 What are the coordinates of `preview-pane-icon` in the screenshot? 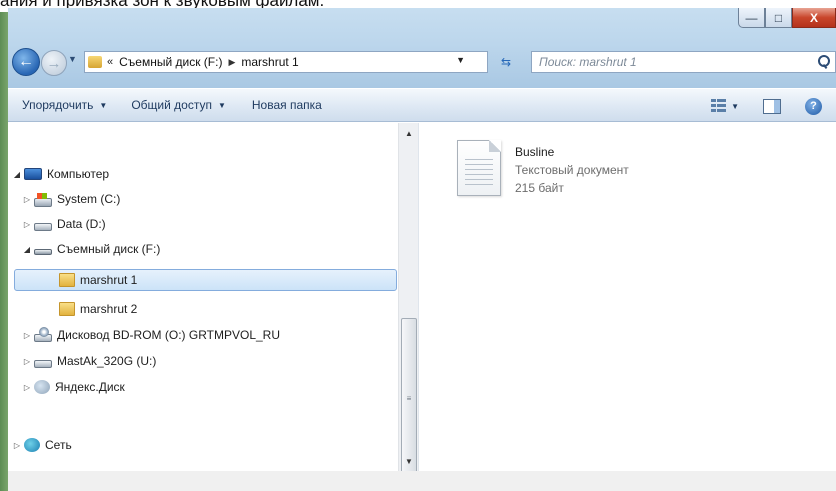 It's located at (772, 106).